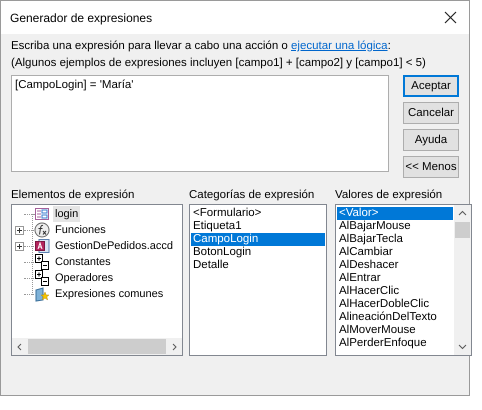 This screenshot has width=482, height=410. I want to click on scroll-right-icon, so click(174, 346).